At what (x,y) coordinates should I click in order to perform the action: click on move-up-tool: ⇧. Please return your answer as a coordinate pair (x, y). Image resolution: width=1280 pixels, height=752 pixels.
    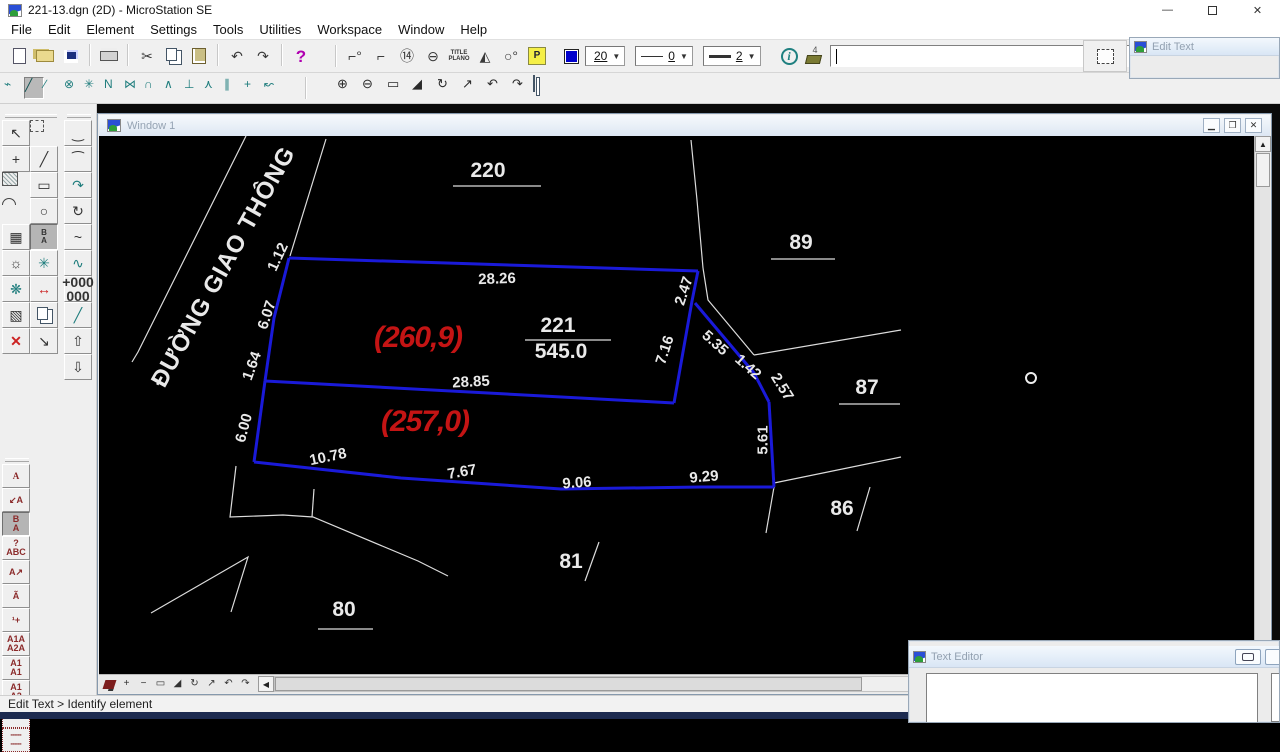
    Looking at the image, I should click on (78, 341).